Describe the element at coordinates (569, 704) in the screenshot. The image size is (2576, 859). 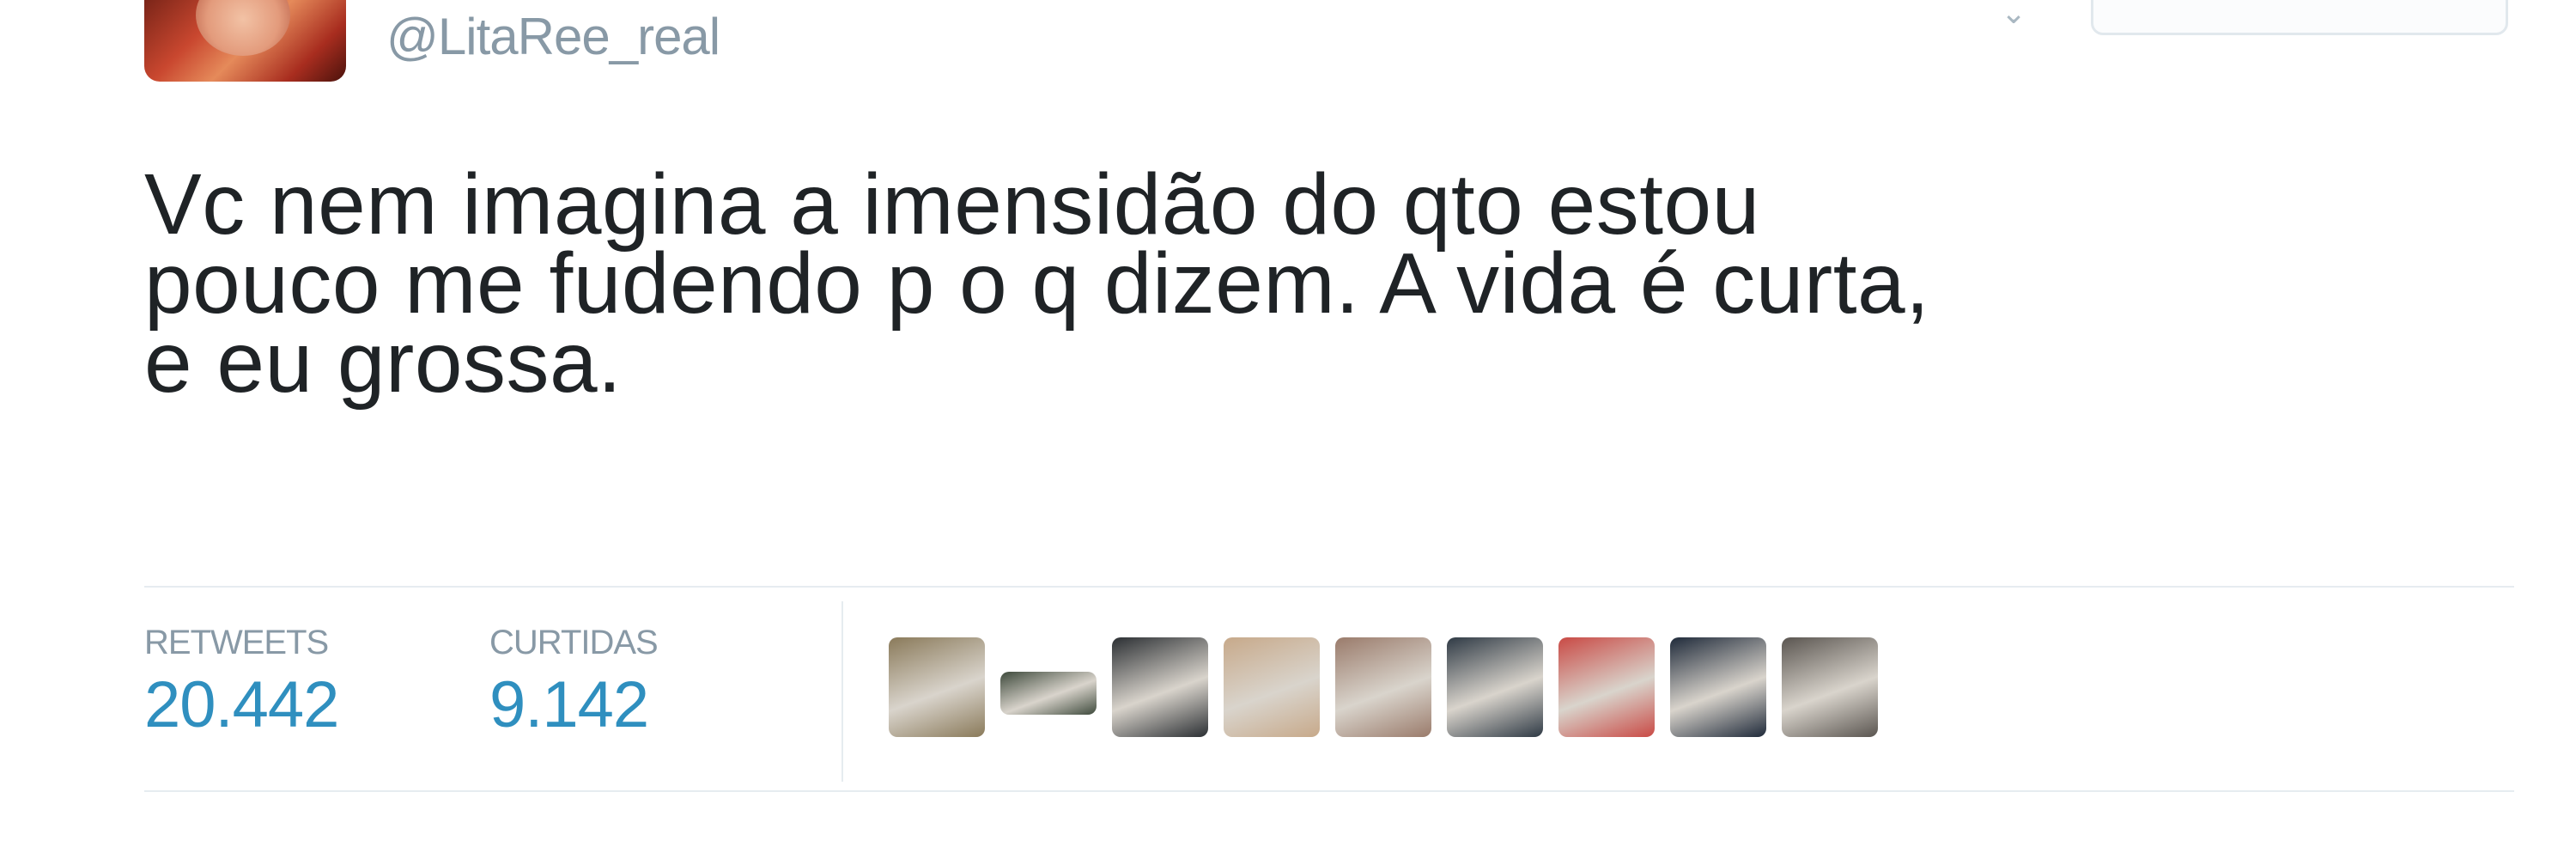
I see `likes-count: 9.142` at that location.